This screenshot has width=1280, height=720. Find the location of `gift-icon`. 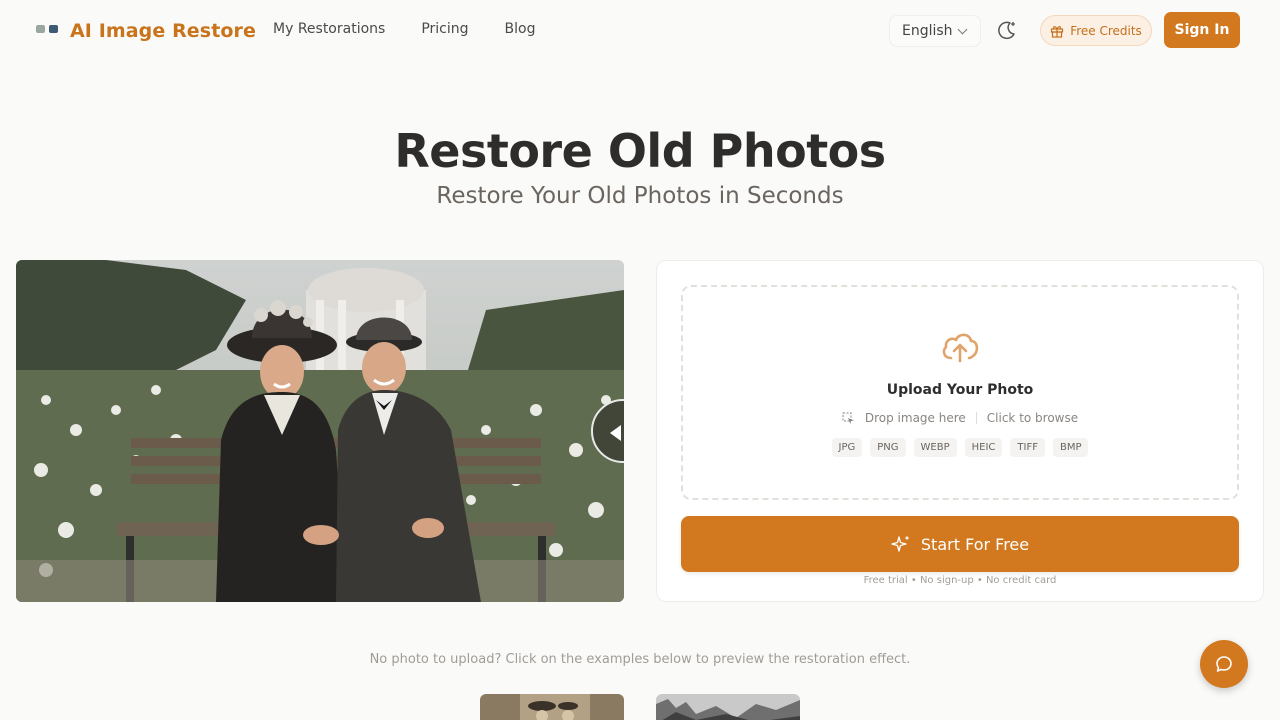

gift-icon is located at coordinates (1057, 31).